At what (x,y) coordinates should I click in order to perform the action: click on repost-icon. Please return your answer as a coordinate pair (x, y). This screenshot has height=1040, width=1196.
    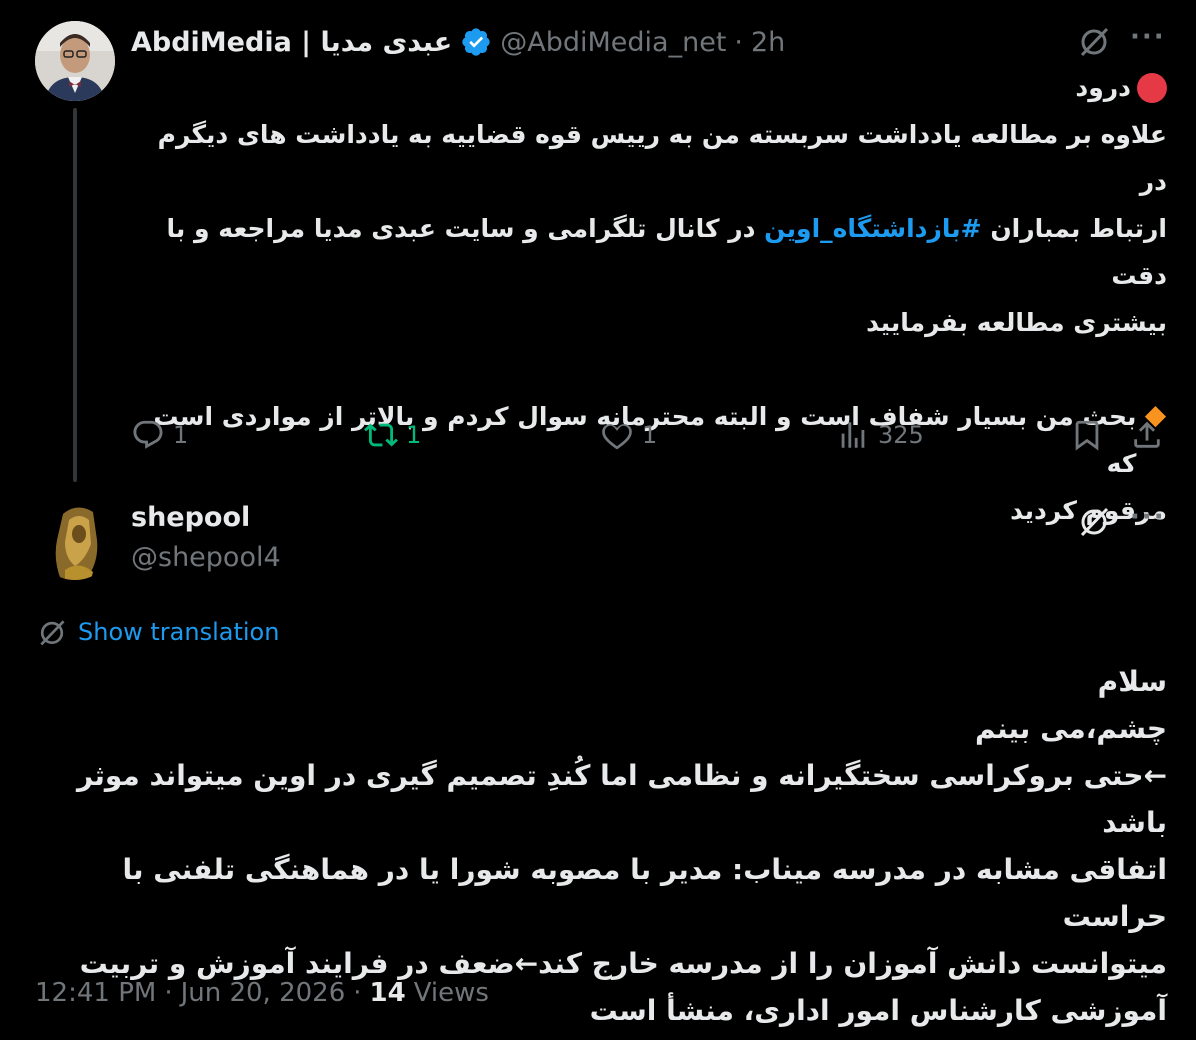
    Looking at the image, I should click on (381, 435).